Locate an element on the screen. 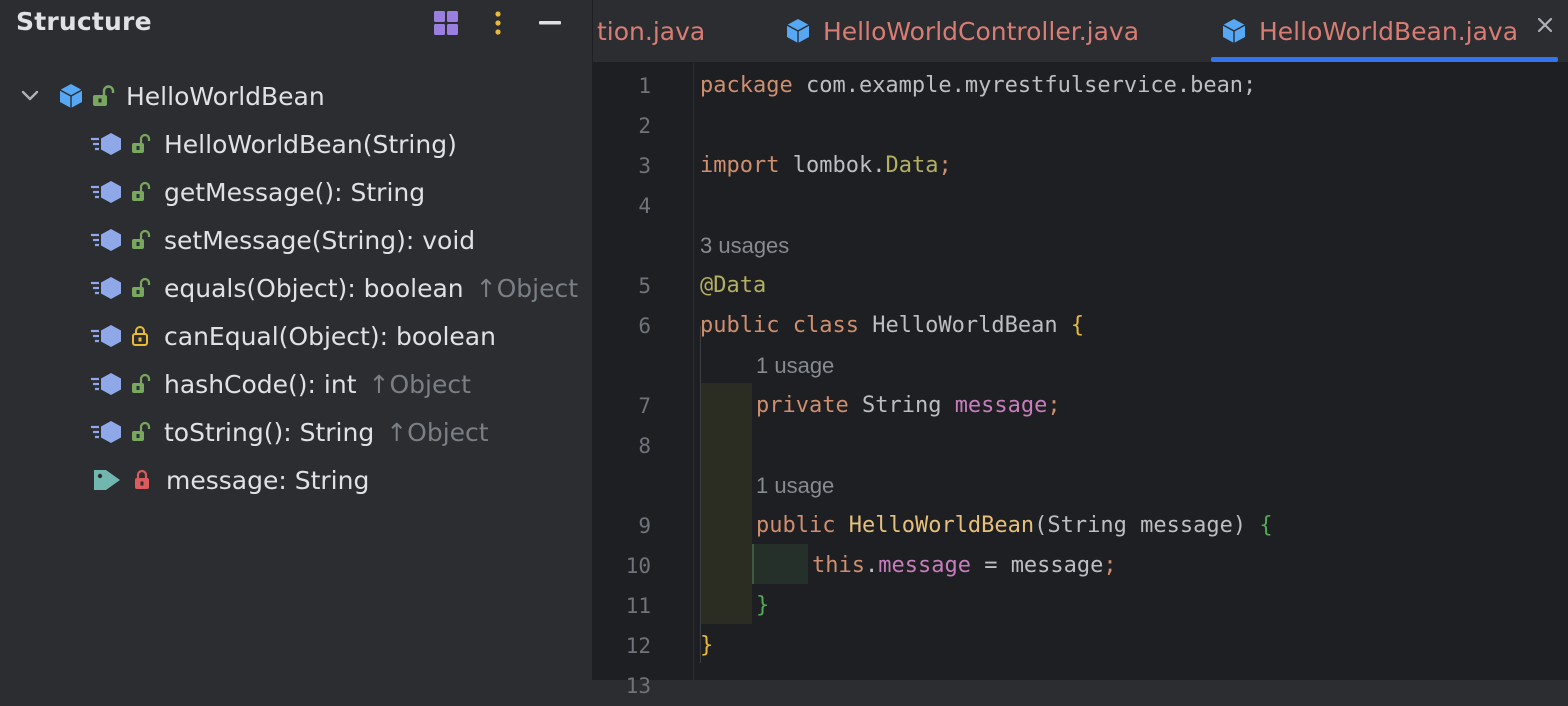 This screenshot has width=1568, height=706. usages-hint: 3 usages is located at coordinates (744, 246).